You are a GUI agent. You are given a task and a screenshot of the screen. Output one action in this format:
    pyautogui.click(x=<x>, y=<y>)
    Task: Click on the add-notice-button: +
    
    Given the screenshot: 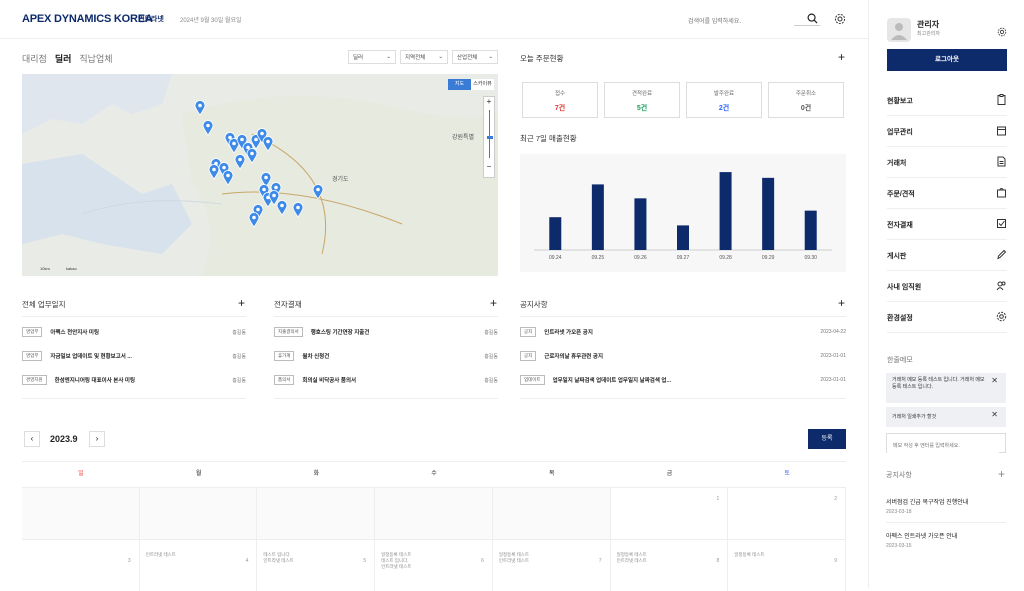 What is the action you would take?
    pyautogui.click(x=841, y=303)
    